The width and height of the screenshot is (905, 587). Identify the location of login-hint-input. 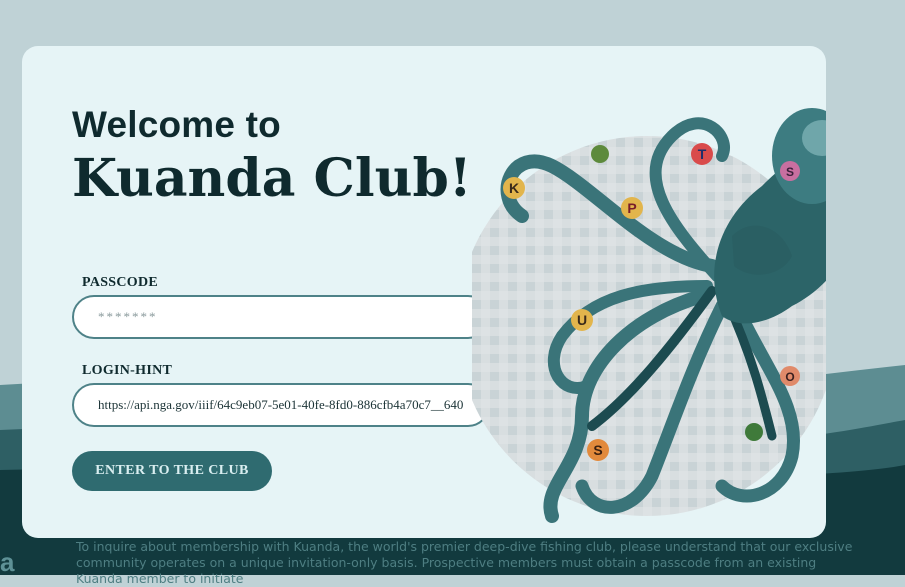
(281, 405).